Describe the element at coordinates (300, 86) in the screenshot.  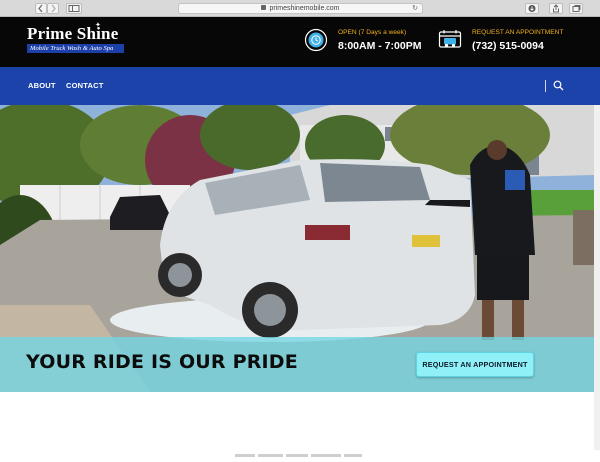
I see `main-nav: ABOUT CONTACT` at that location.